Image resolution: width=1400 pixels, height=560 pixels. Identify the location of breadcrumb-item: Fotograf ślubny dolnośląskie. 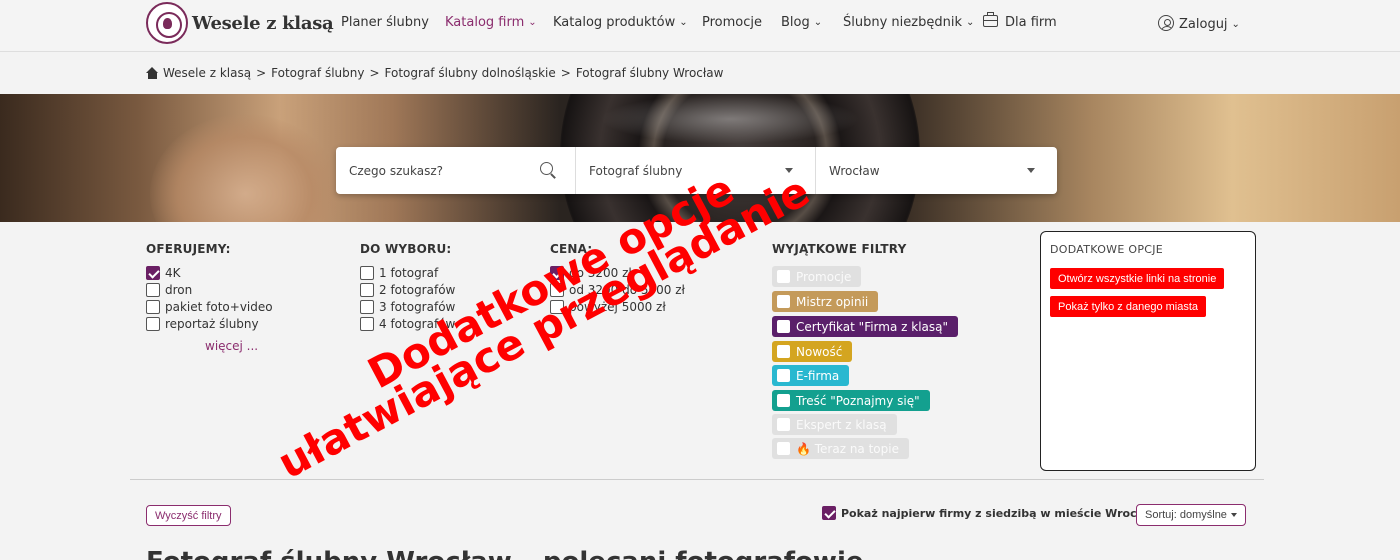
(470, 73).